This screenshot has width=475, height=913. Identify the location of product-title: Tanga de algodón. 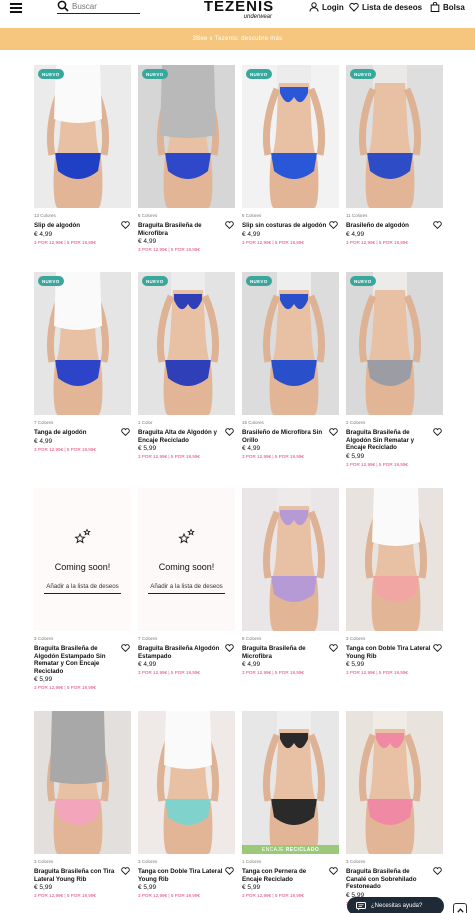
(76, 433).